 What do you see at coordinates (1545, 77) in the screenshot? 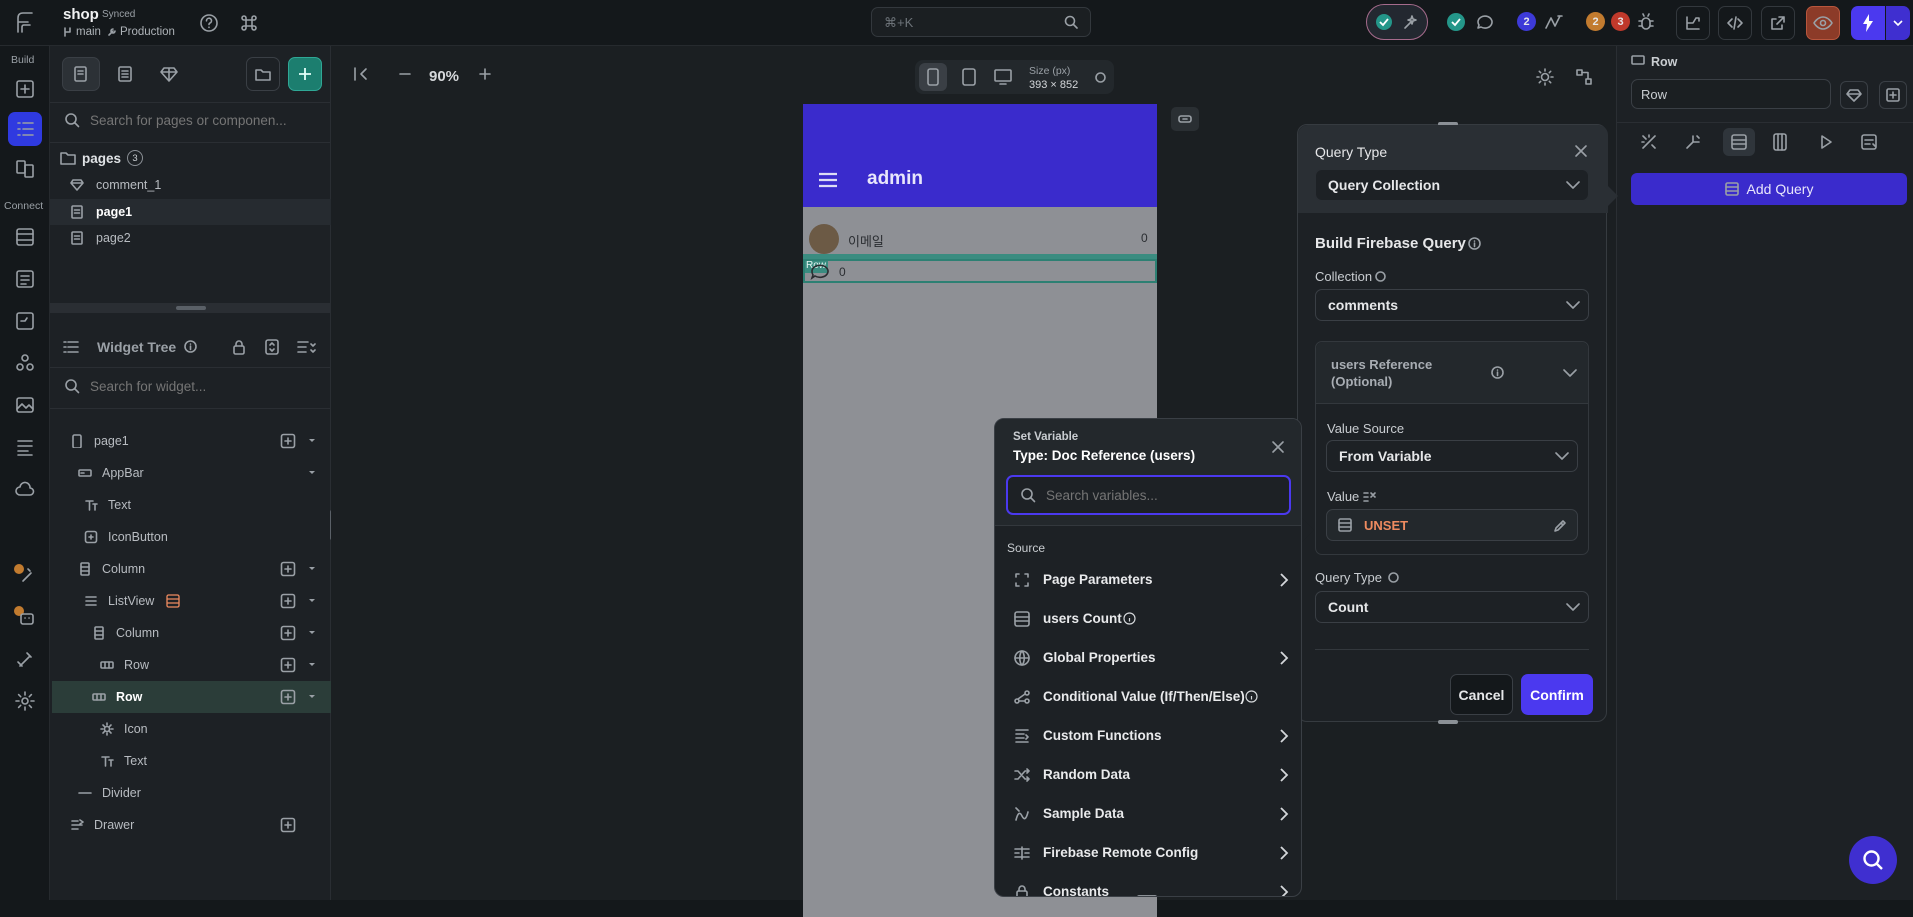
I see `light-mode-sun-icon` at bounding box center [1545, 77].